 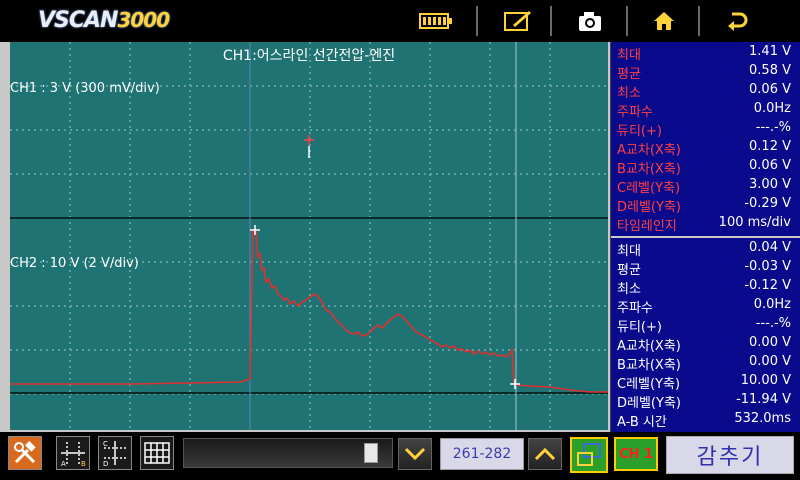 I want to click on measurement-row: D레벨(Y축) -11.94 V, so click(x=705, y=401).